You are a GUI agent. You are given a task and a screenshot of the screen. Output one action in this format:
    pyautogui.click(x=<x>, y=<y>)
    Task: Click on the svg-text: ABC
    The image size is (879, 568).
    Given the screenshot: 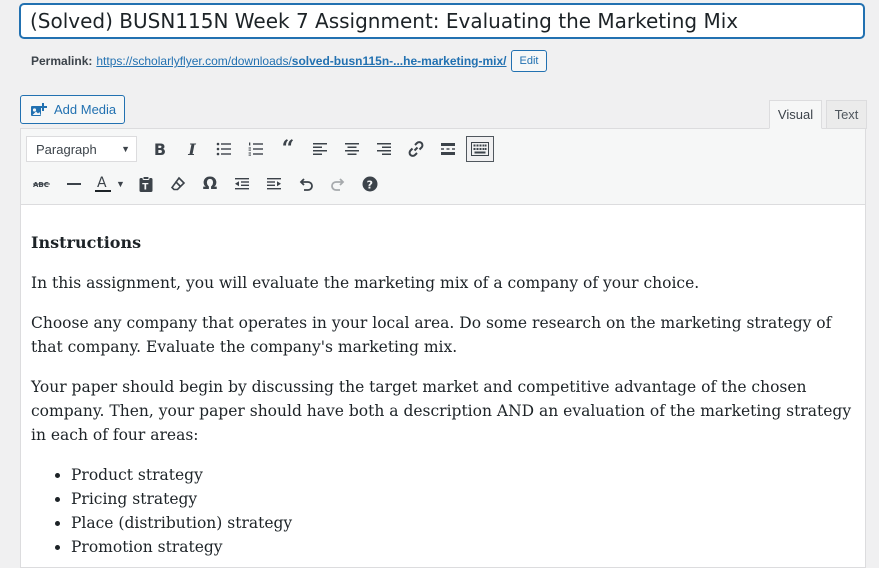 What is the action you would take?
    pyautogui.click(x=41, y=185)
    